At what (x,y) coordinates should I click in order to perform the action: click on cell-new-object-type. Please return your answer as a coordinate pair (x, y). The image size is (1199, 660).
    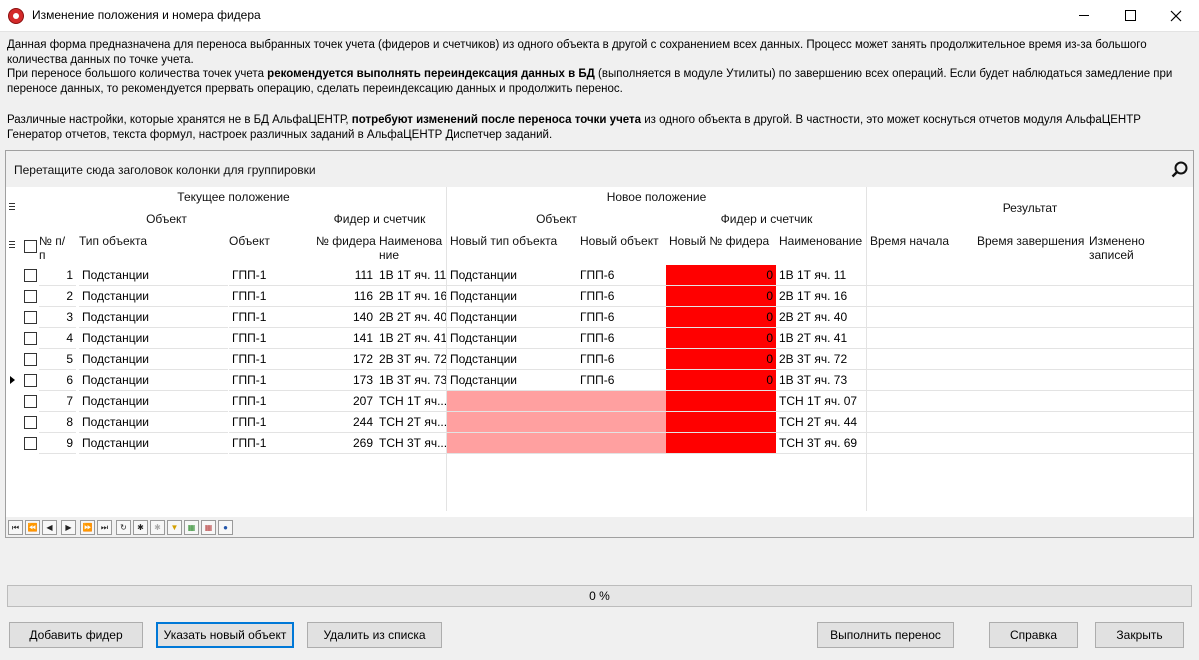
    Looking at the image, I should click on (512, 422).